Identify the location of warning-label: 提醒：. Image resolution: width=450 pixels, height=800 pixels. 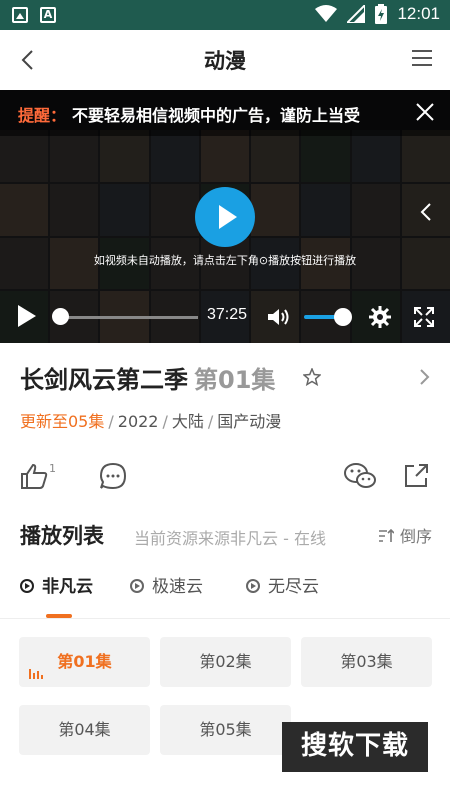
(42, 115).